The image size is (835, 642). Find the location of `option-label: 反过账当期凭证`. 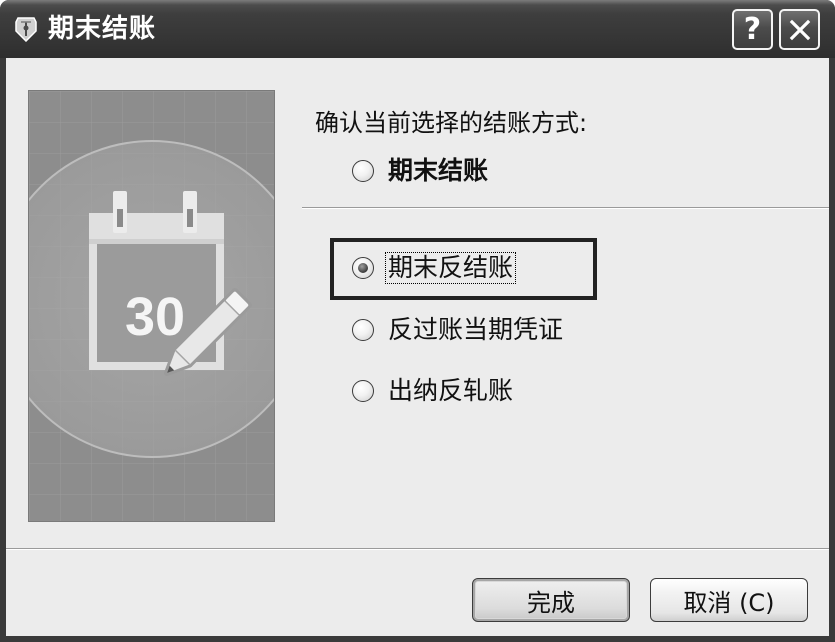

option-label: 反过账当期凭证 is located at coordinates (476, 329).